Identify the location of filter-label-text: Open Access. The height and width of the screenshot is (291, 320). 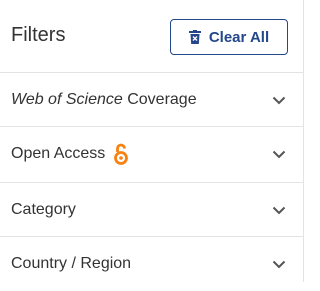
(58, 153).